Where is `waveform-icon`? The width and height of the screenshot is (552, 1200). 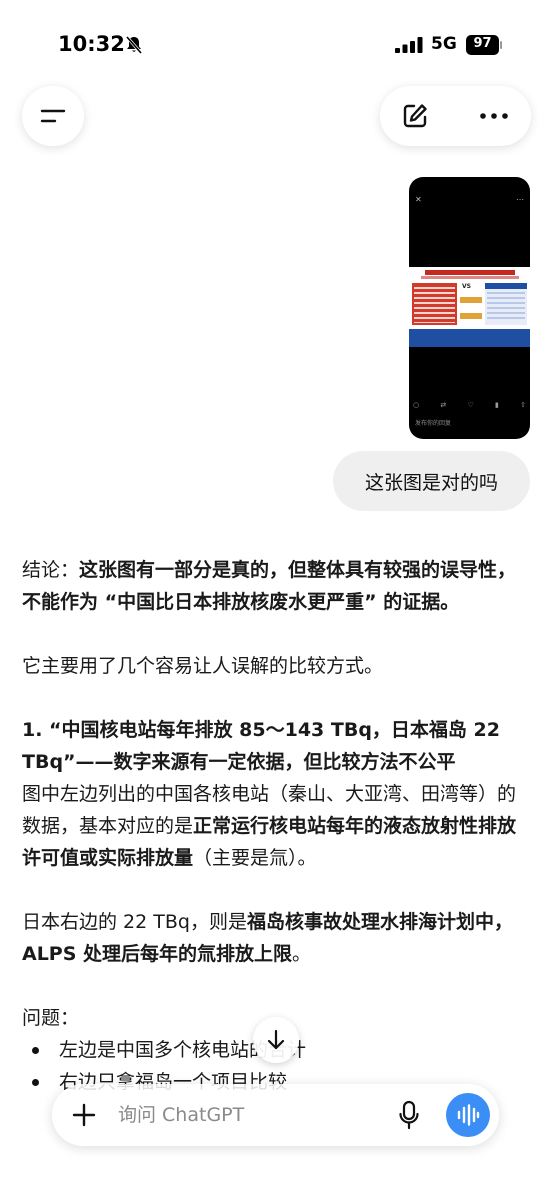 waveform-icon is located at coordinates (468, 1115).